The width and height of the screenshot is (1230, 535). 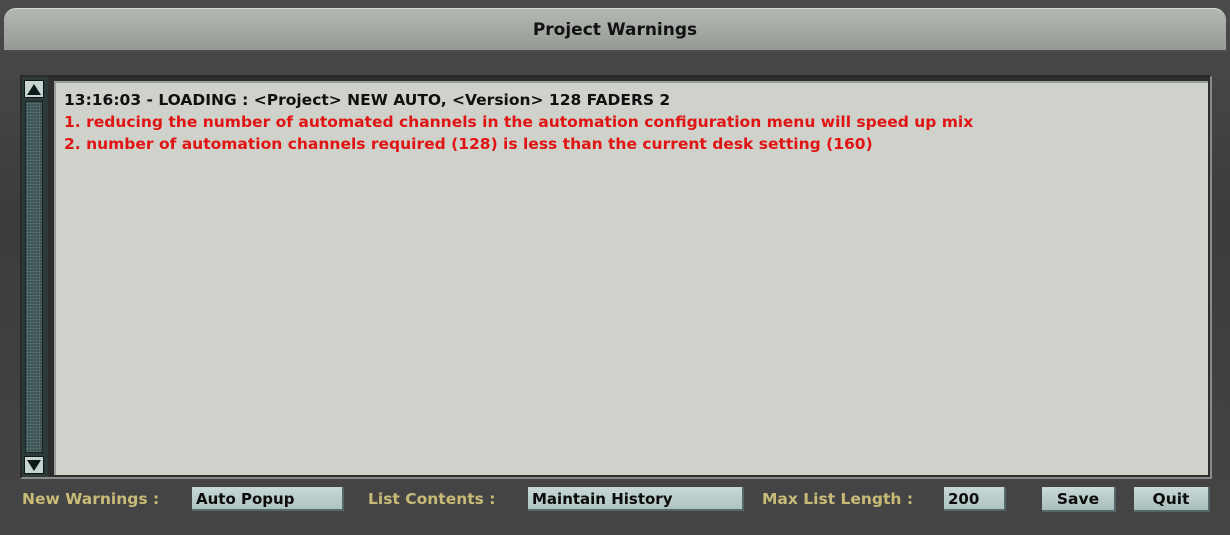 I want to click on new-warnings-select: Auto Popup, so click(x=268, y=499).